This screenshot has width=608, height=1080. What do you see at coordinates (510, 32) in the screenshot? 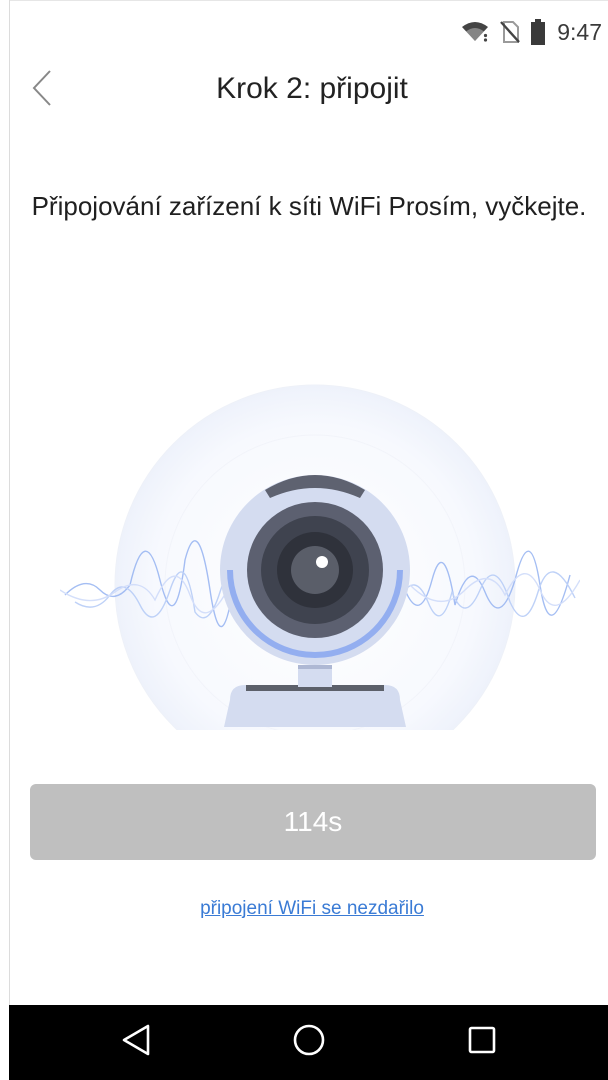
I see `no-sim-icon` at bounding box center [510, 32].